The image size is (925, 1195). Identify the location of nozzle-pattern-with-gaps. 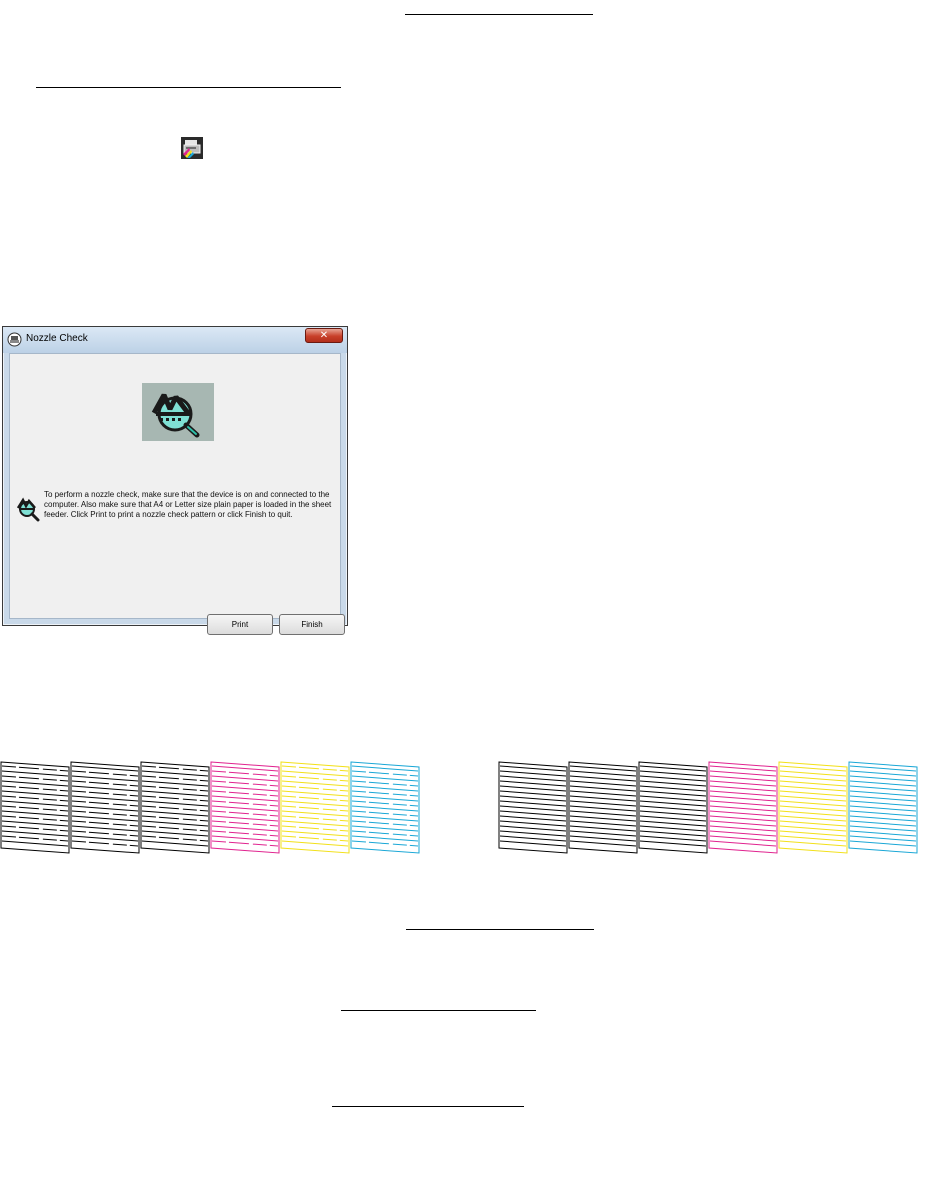
(210, 807).